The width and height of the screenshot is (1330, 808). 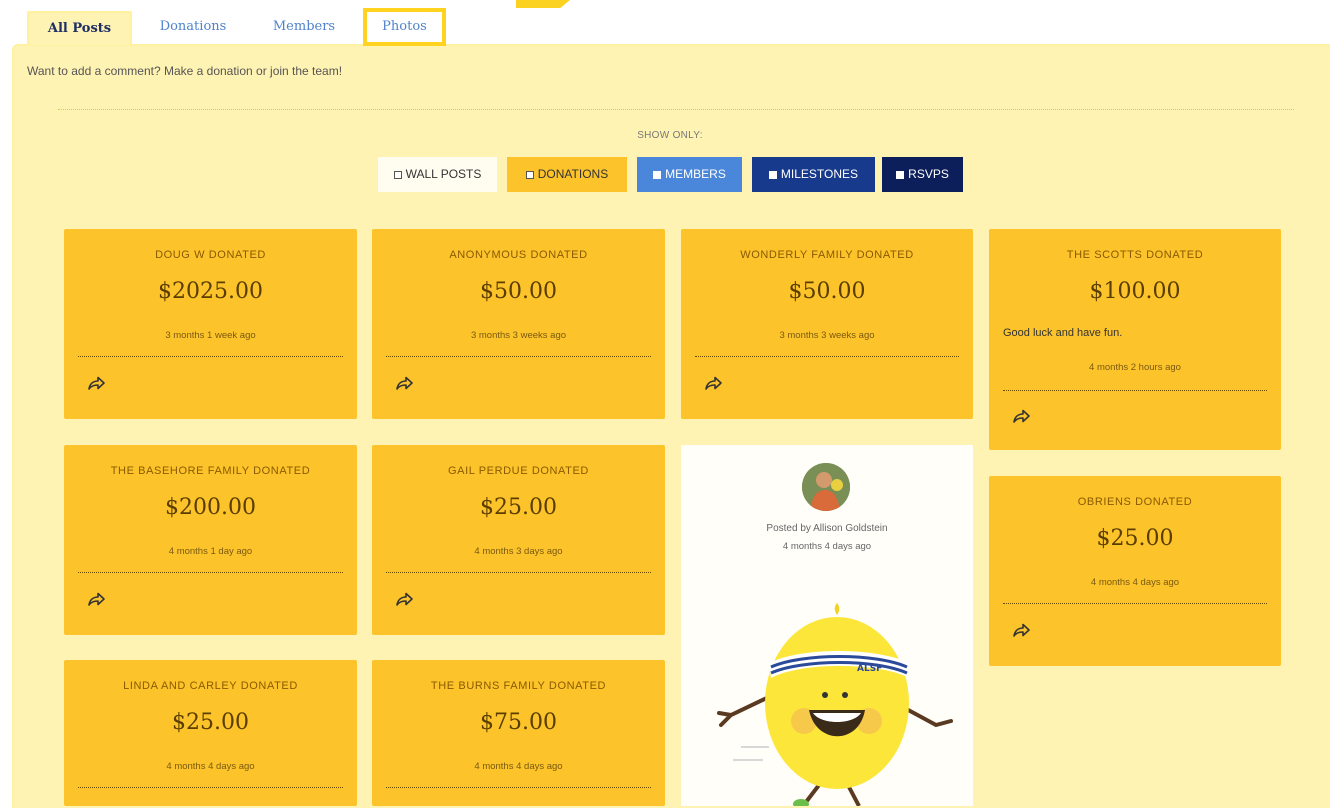 What do you see at coordinates (518, 686) in the screenshot?
I see `donor-name: THE BURNS FAMILY DONATED` at bounding box center [518, 686].